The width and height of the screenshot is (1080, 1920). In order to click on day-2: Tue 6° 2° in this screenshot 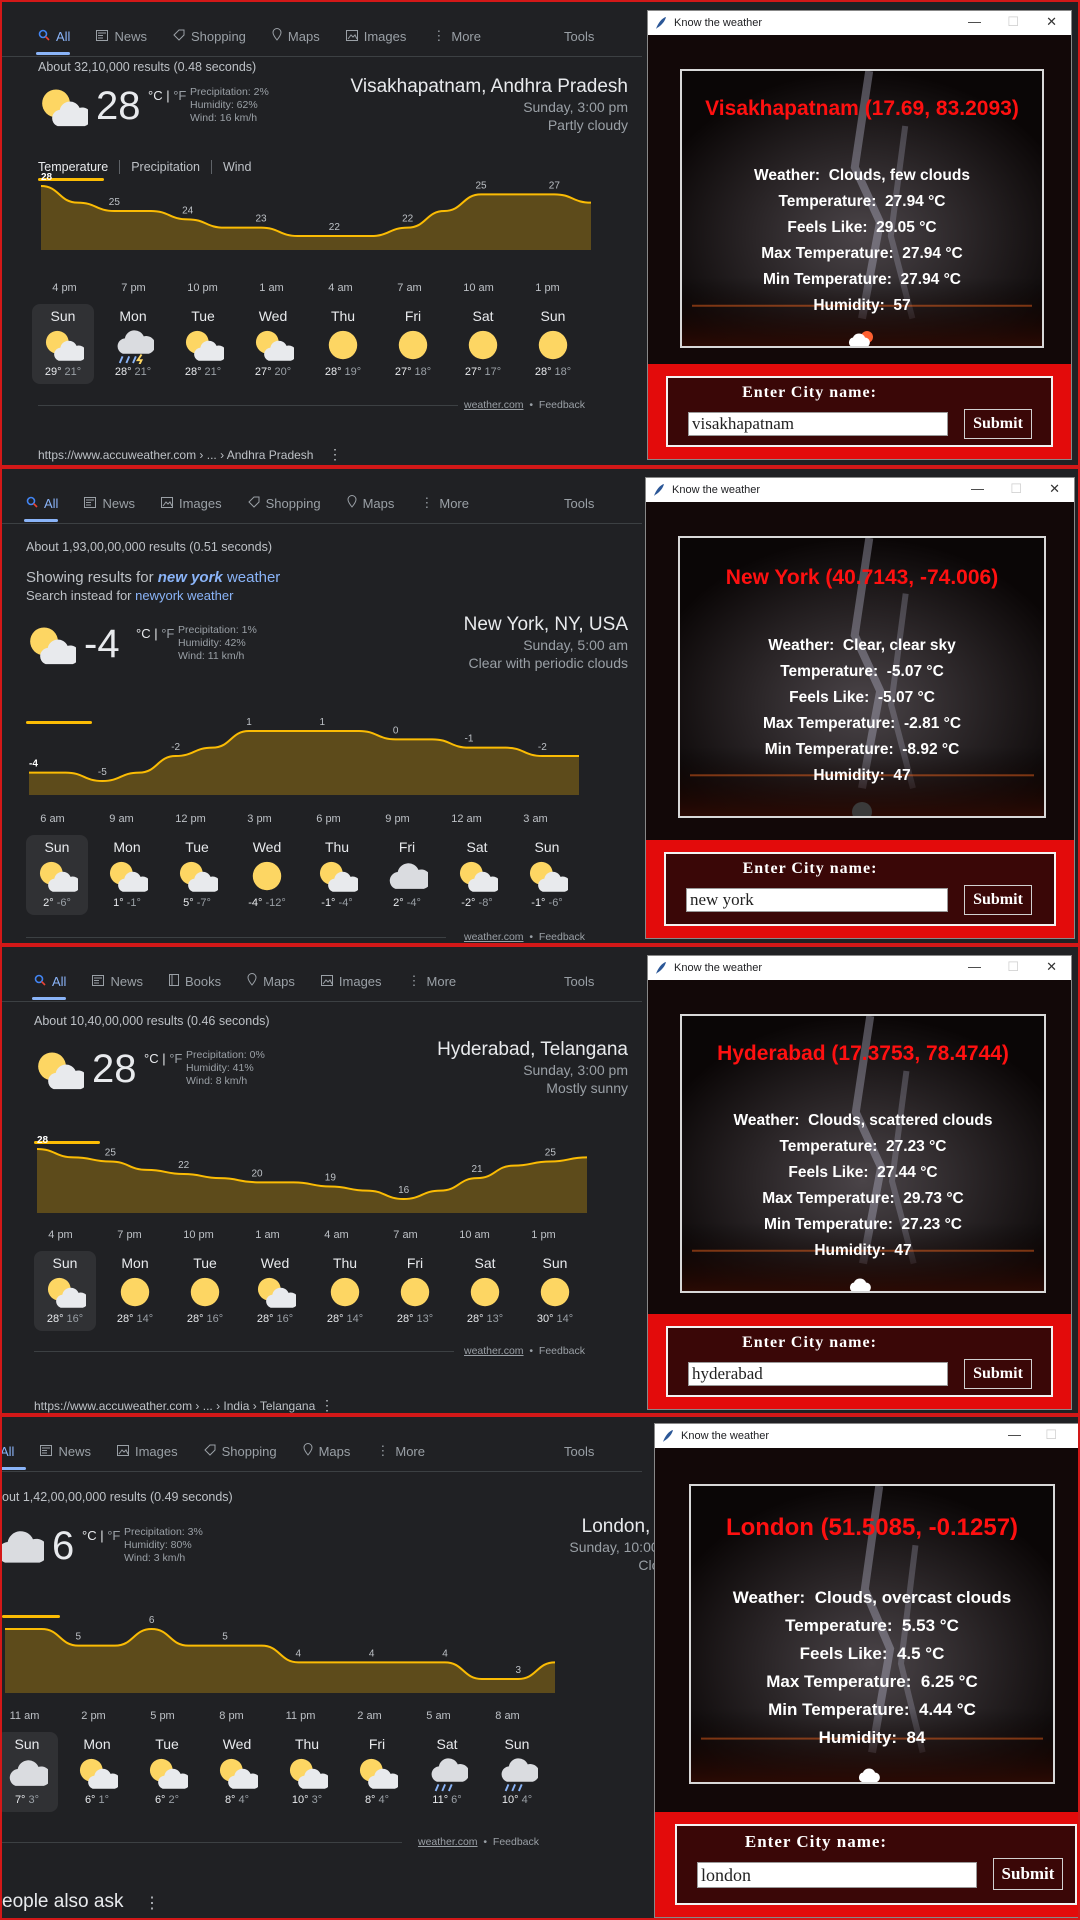, I will do `click(167, 1772)`.